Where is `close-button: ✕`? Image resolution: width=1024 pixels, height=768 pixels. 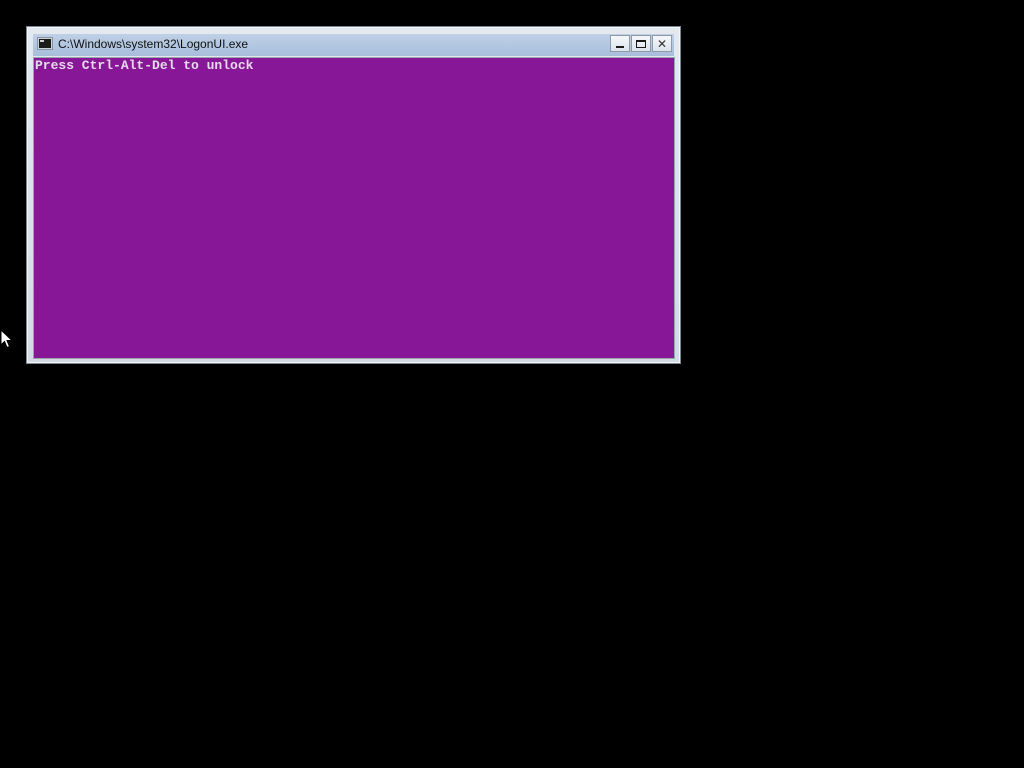 close-button: ✕ is located at coordinates (662, 43).